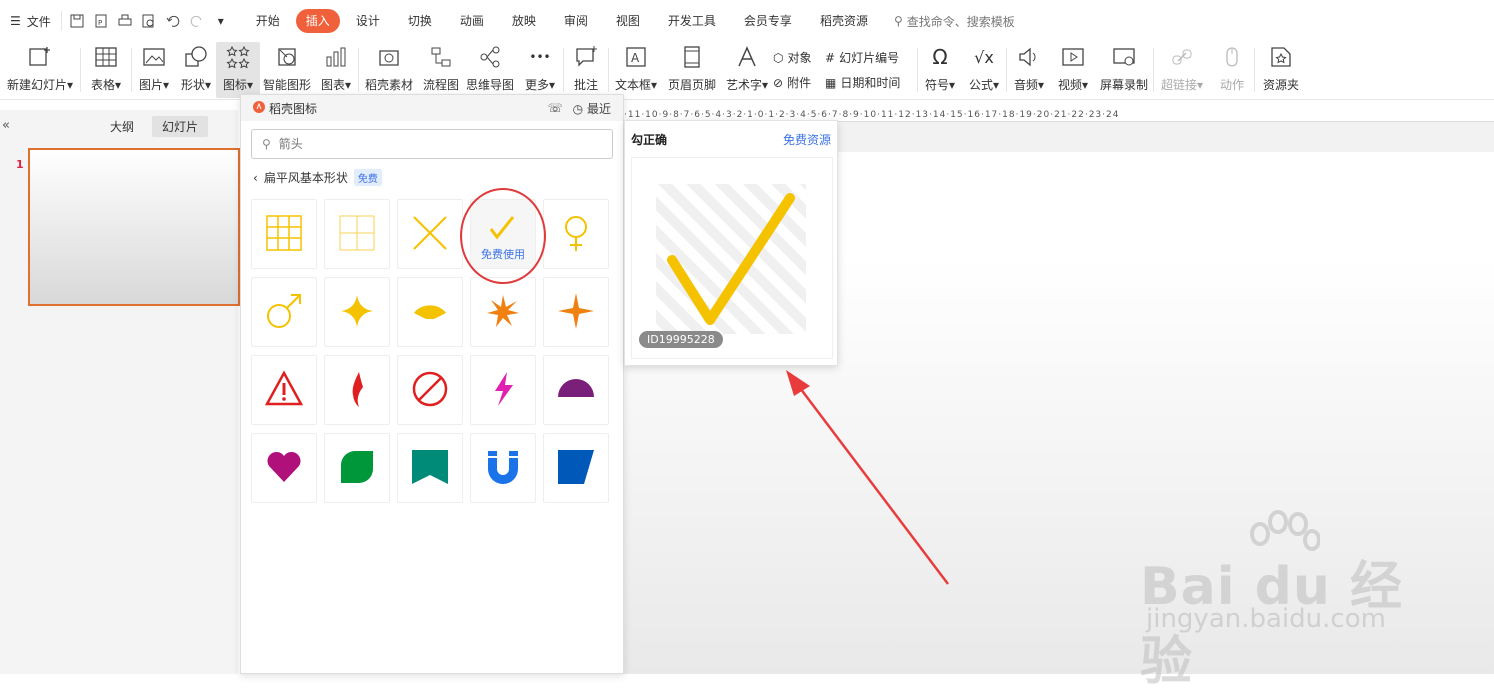 The width and height of the screenshot is (1494, 694). I want to click on slide-number-label: 幻灯片编号, so click(869, 58).